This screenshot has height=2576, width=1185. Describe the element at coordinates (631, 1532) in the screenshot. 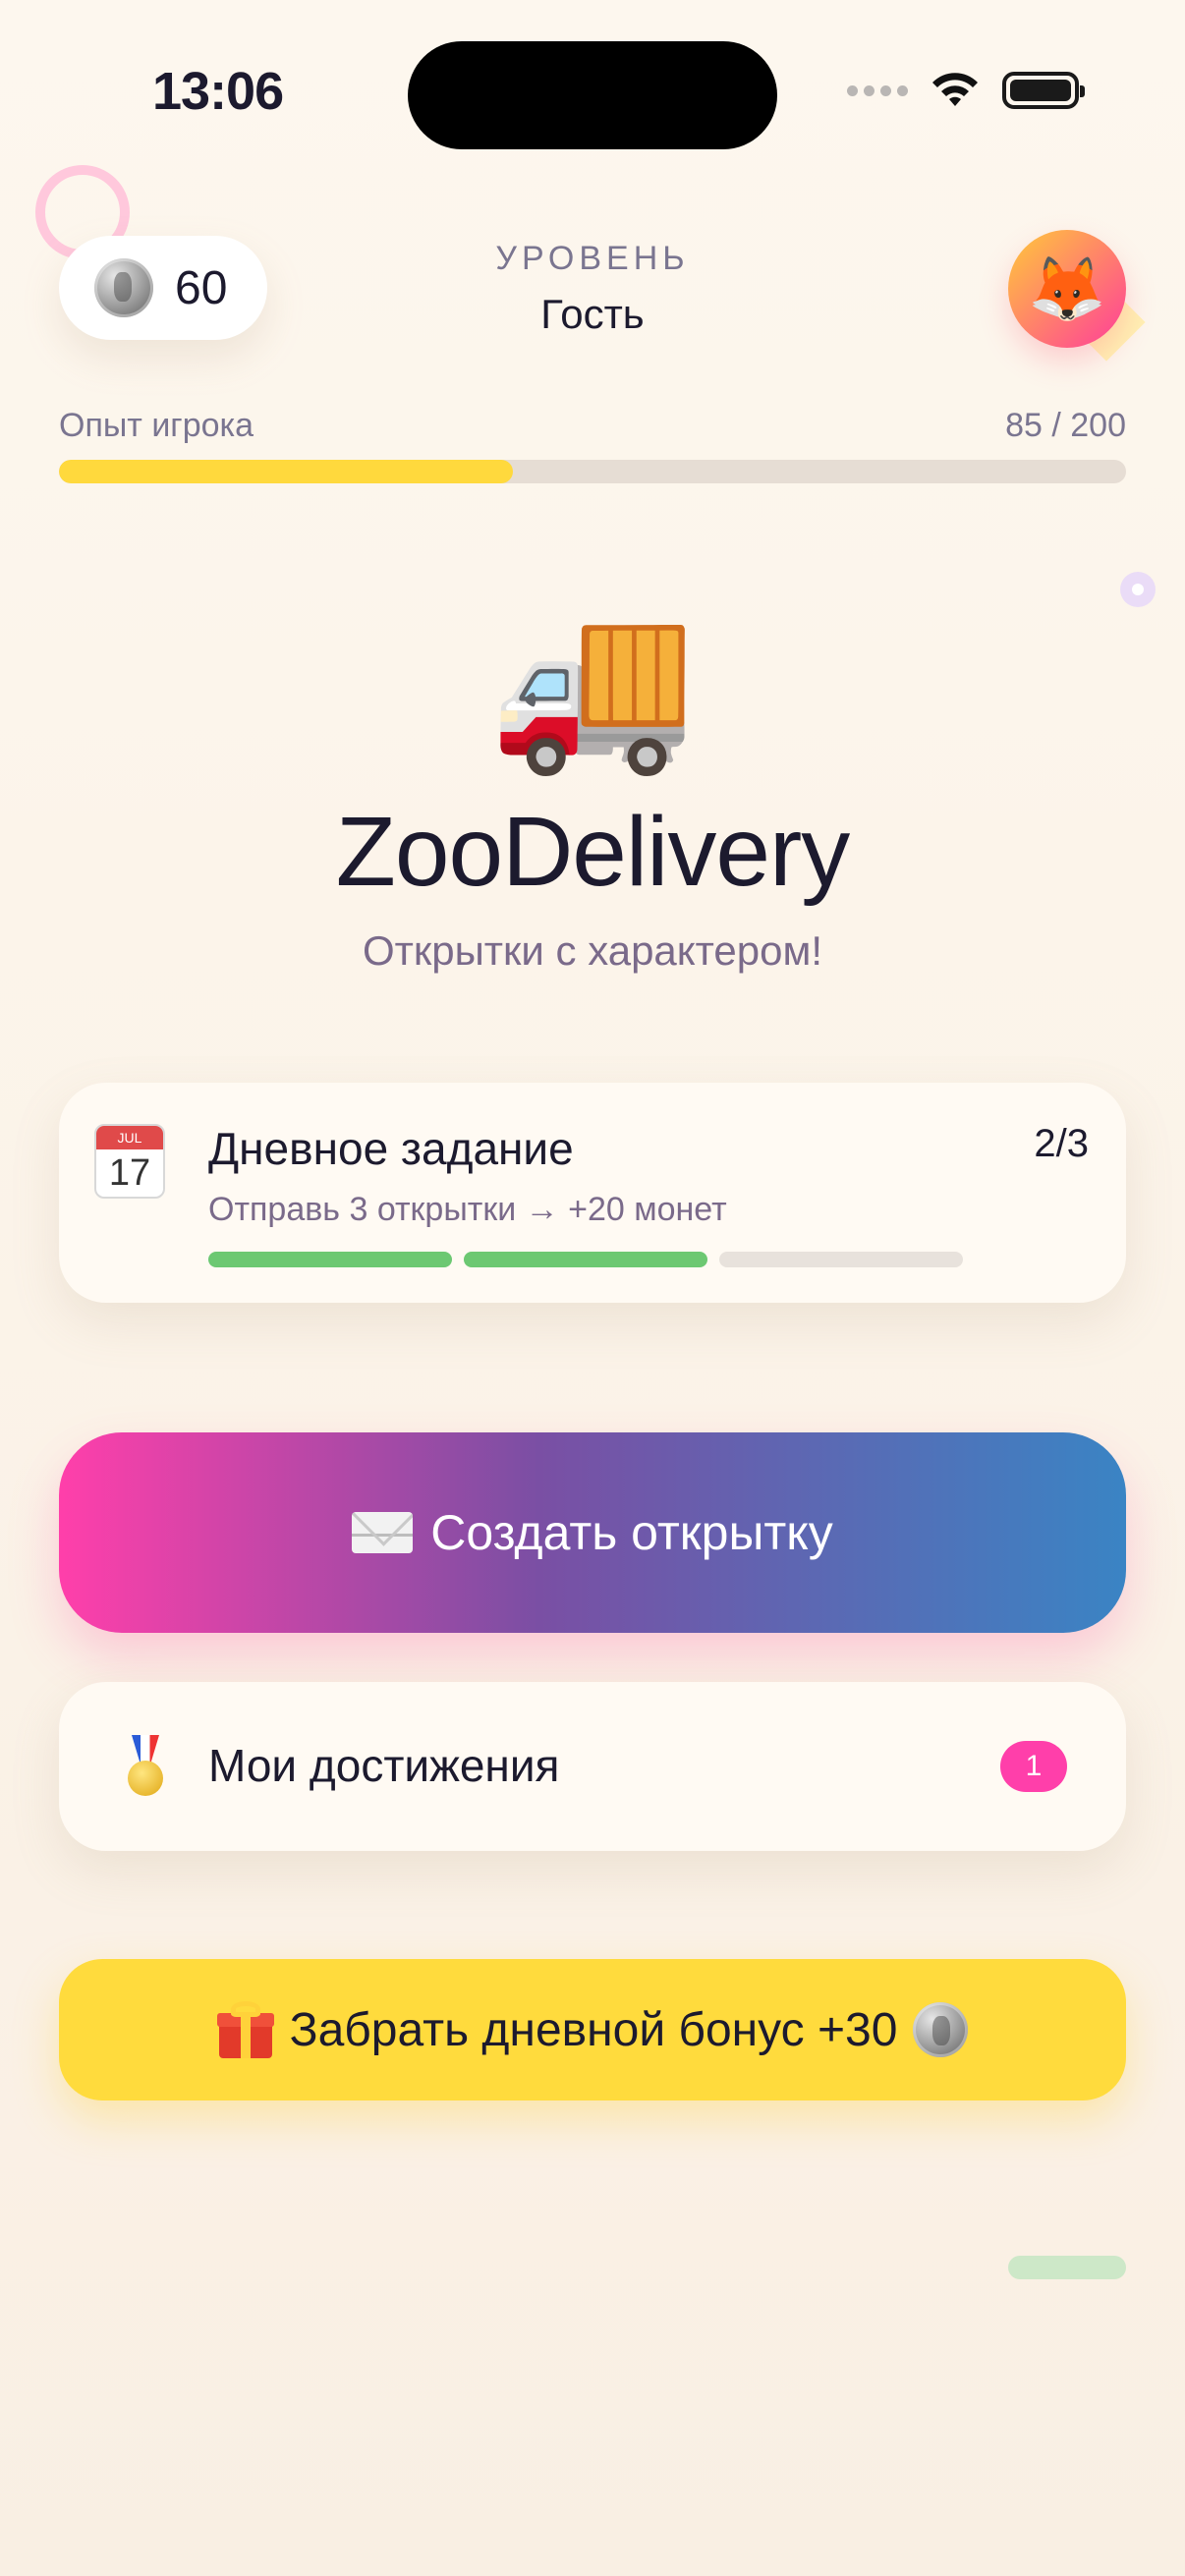

I see `create-postcard-label: Создать открытку` at that location.